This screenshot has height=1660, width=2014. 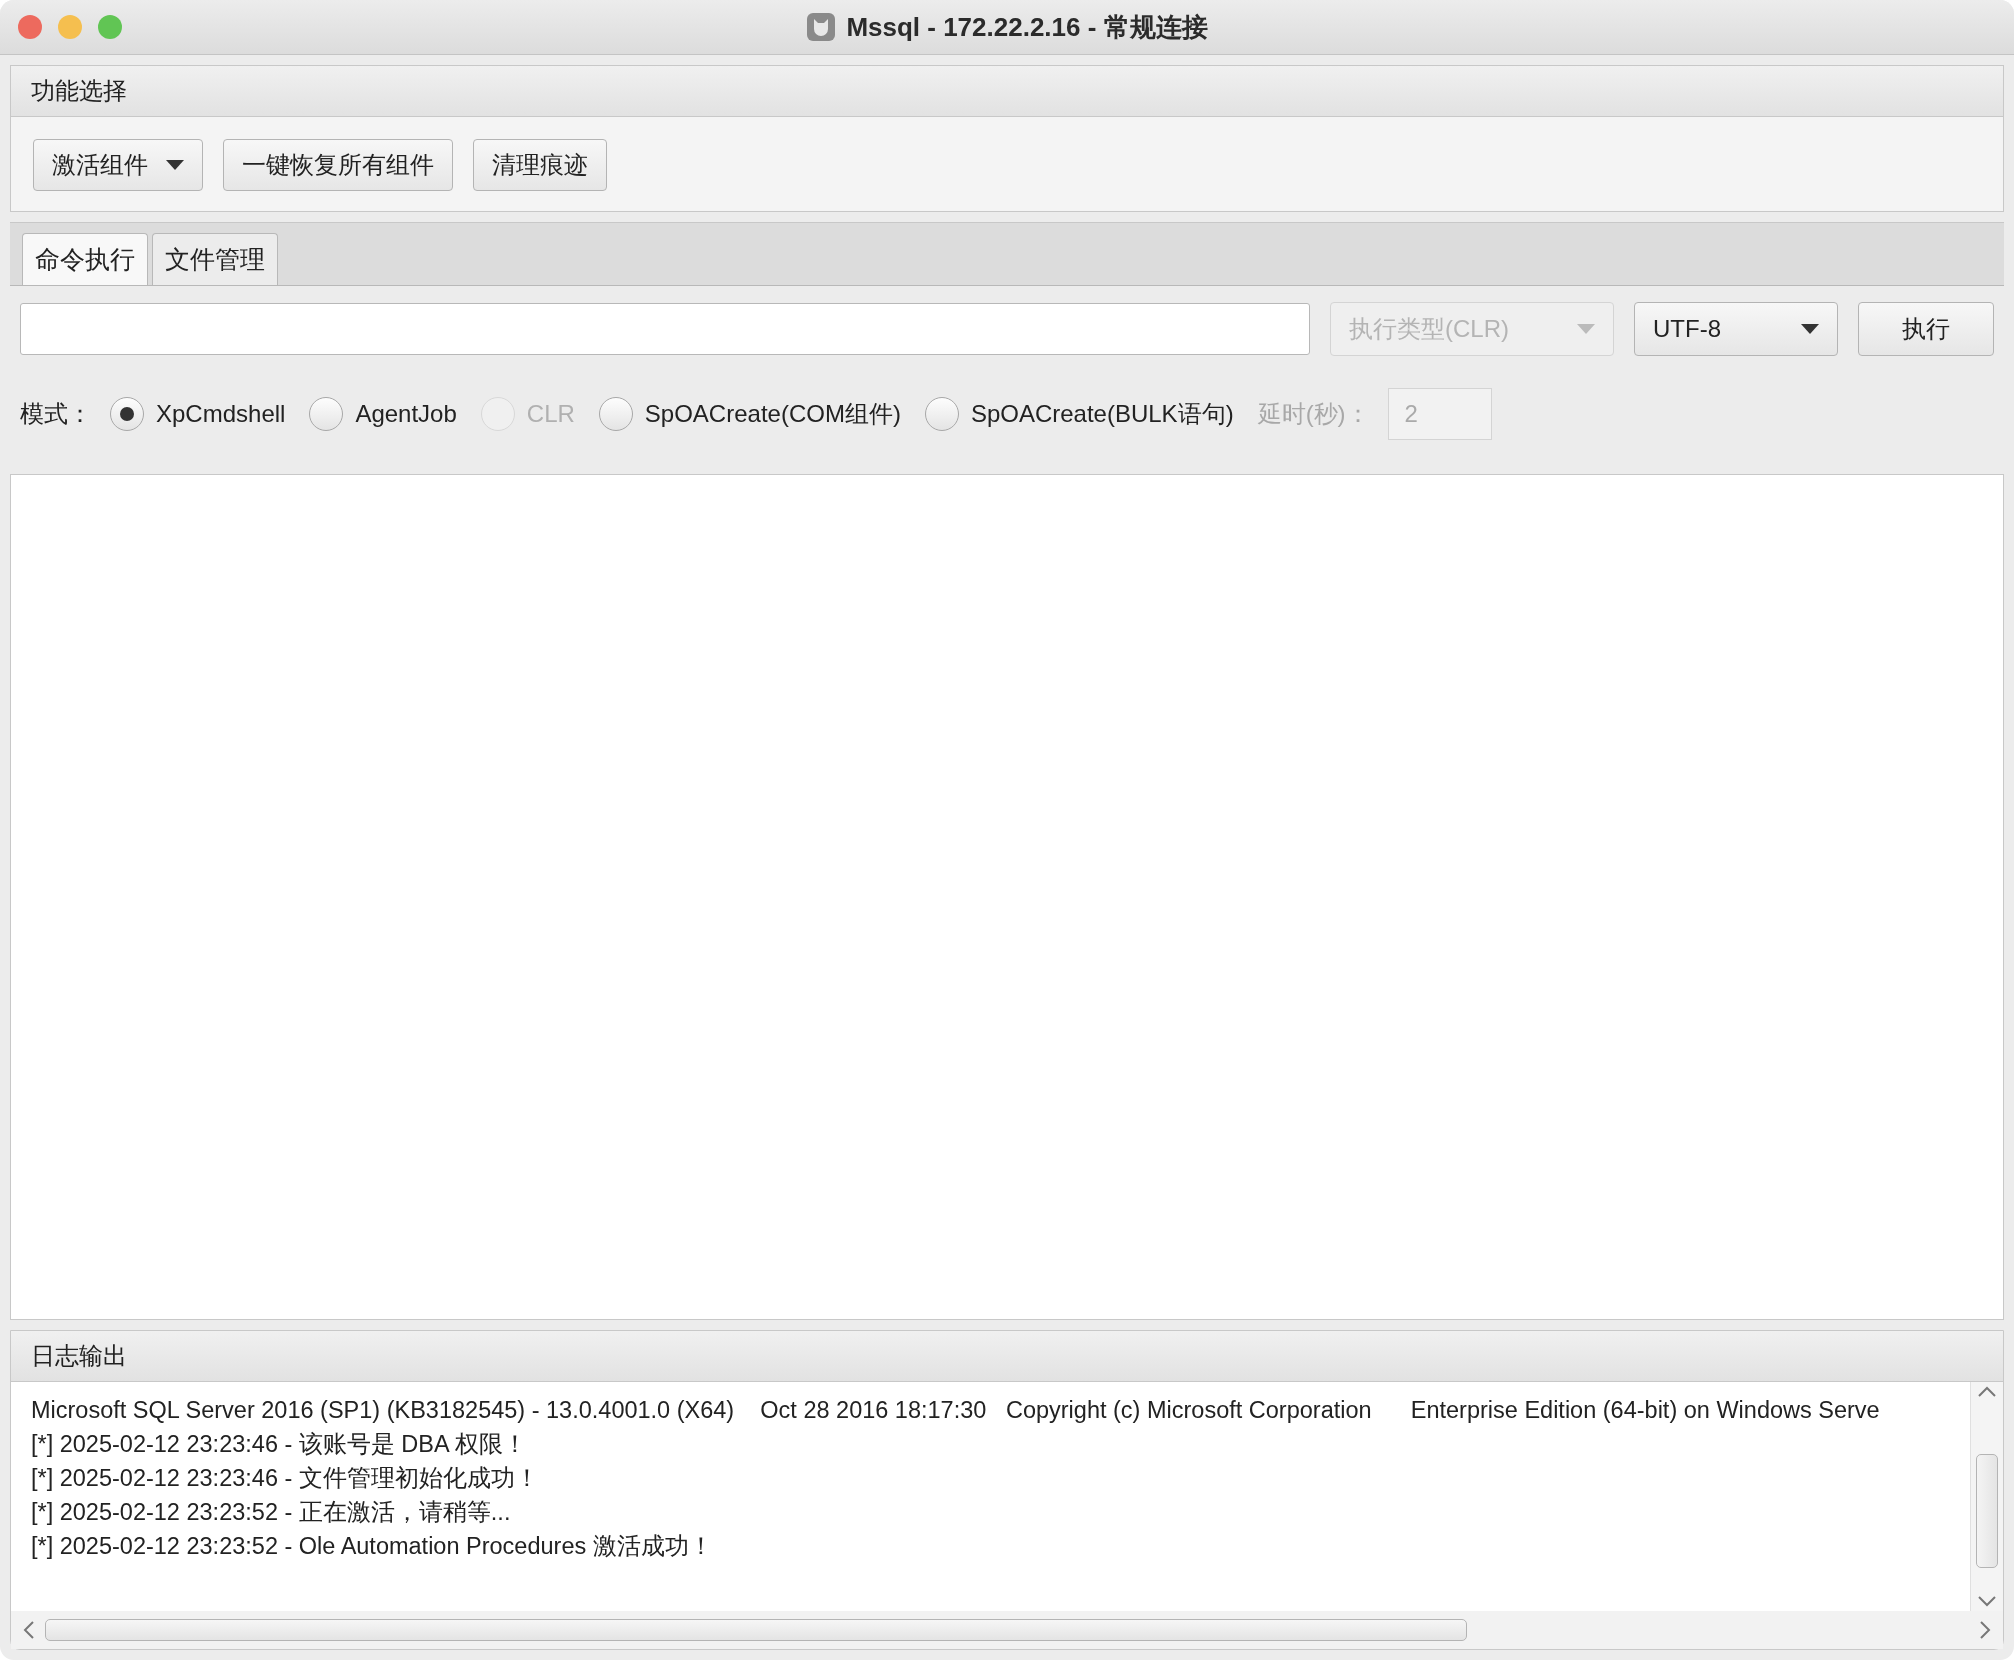 I want to click on vertical-scrollbar, so click(x=1986, y=1496).